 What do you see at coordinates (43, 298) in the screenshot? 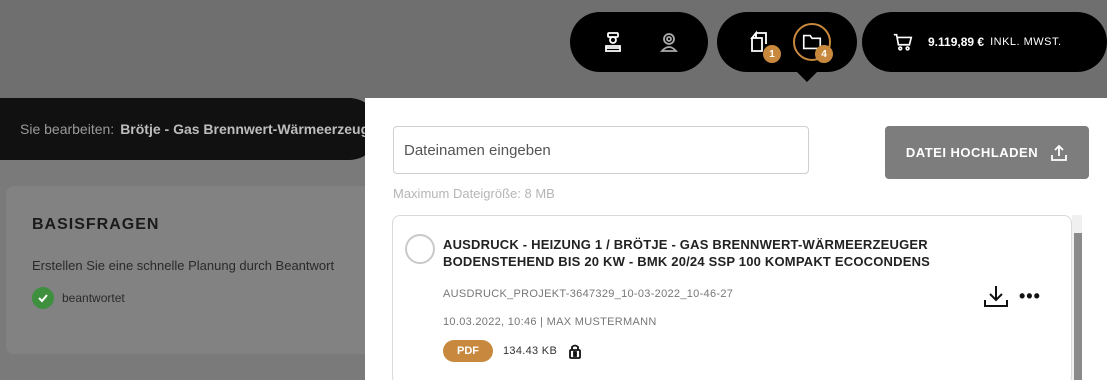
I see `check-icon` at bounding box center [43, 298].